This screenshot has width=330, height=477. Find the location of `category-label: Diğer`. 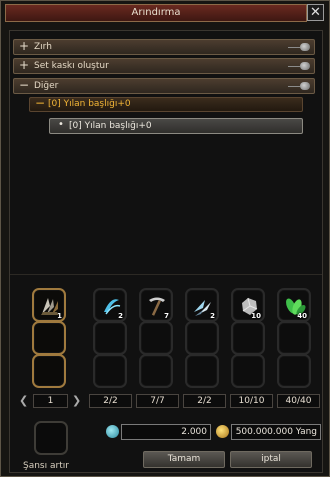

category-label: Diğer is located at coordinates (46, 86).